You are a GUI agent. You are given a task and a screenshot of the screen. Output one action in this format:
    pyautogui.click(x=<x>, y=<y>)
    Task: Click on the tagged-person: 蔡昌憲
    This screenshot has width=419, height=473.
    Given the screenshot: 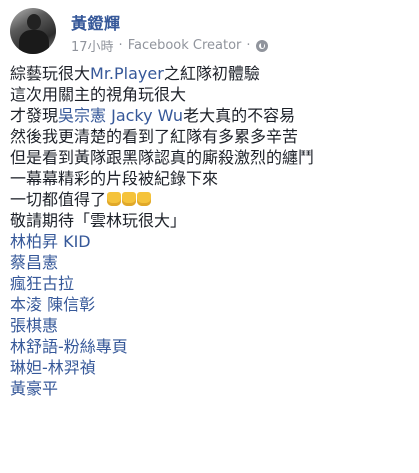 What is the action you would take?
    pyautogui.click(x=34, y=262)
    